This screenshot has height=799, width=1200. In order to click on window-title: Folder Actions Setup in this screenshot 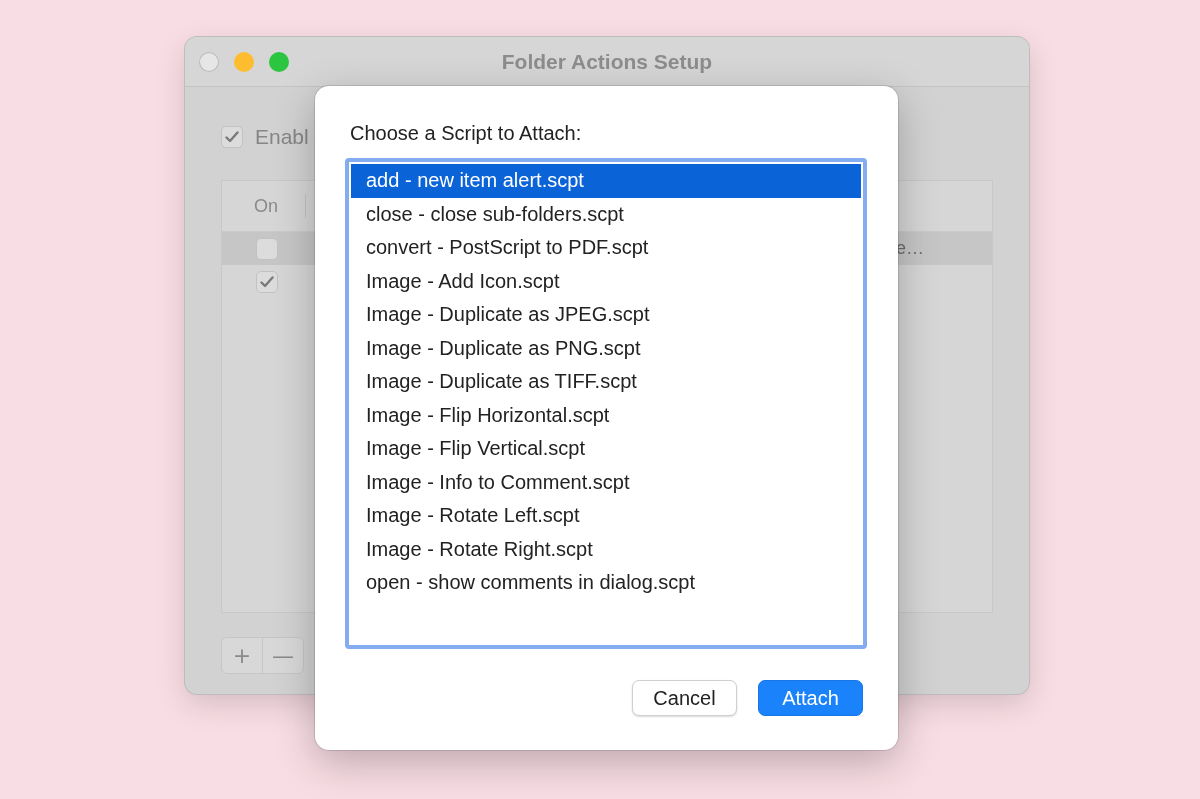, I will do `click(607, 61)`.